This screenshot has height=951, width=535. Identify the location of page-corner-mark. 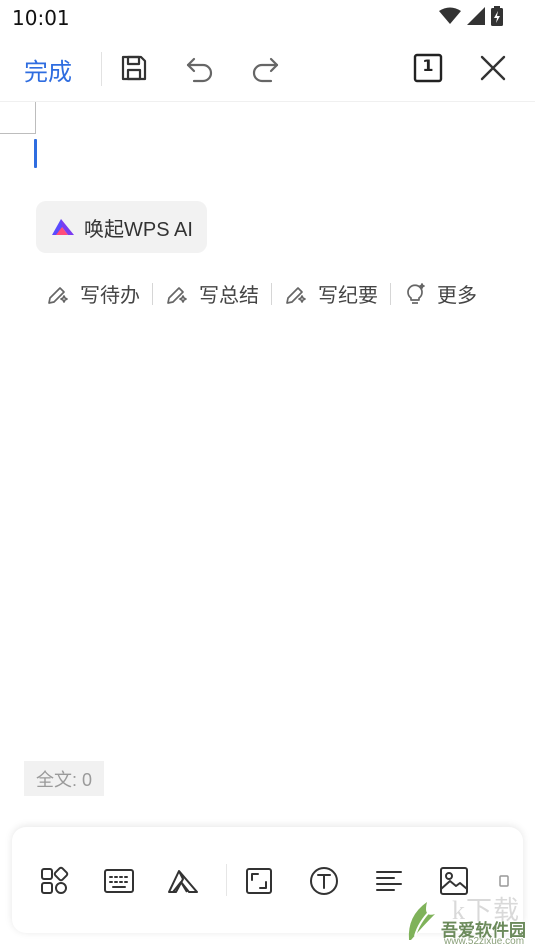
(18, 133).